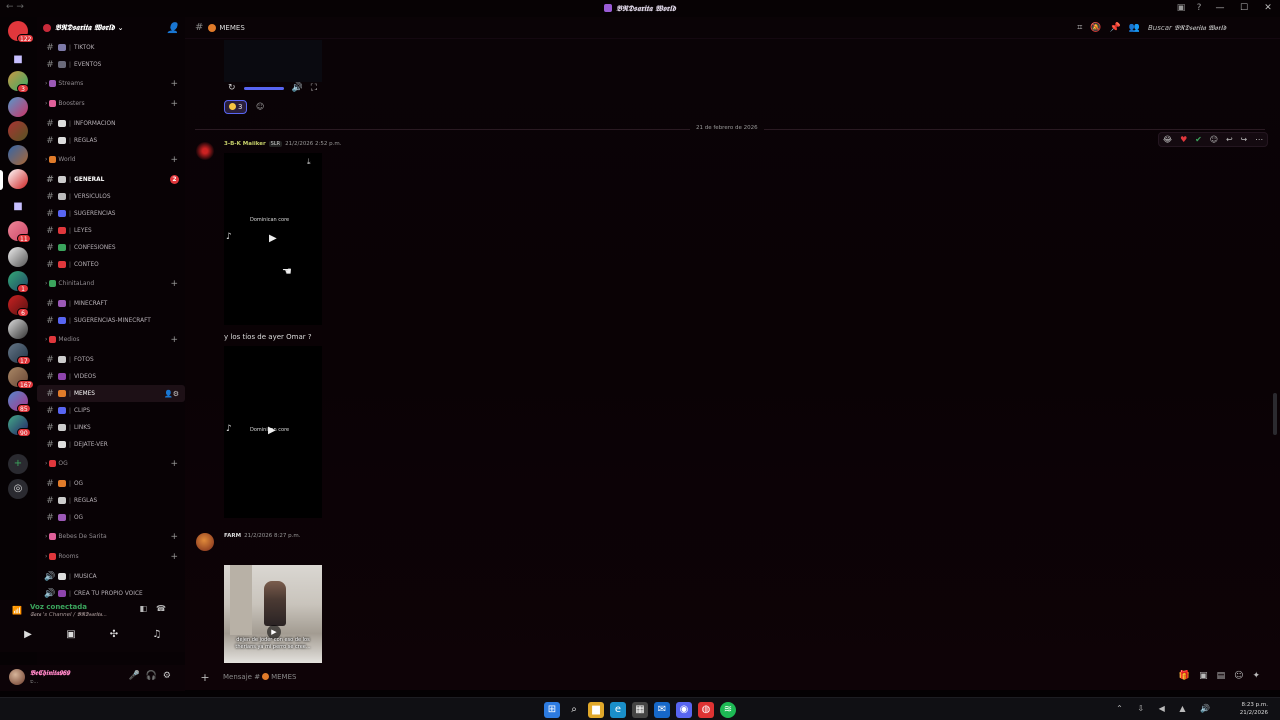 This screenshot has width=1280, height=720. I want to click on file-explorer-icon: ▆, so click(596, 710).